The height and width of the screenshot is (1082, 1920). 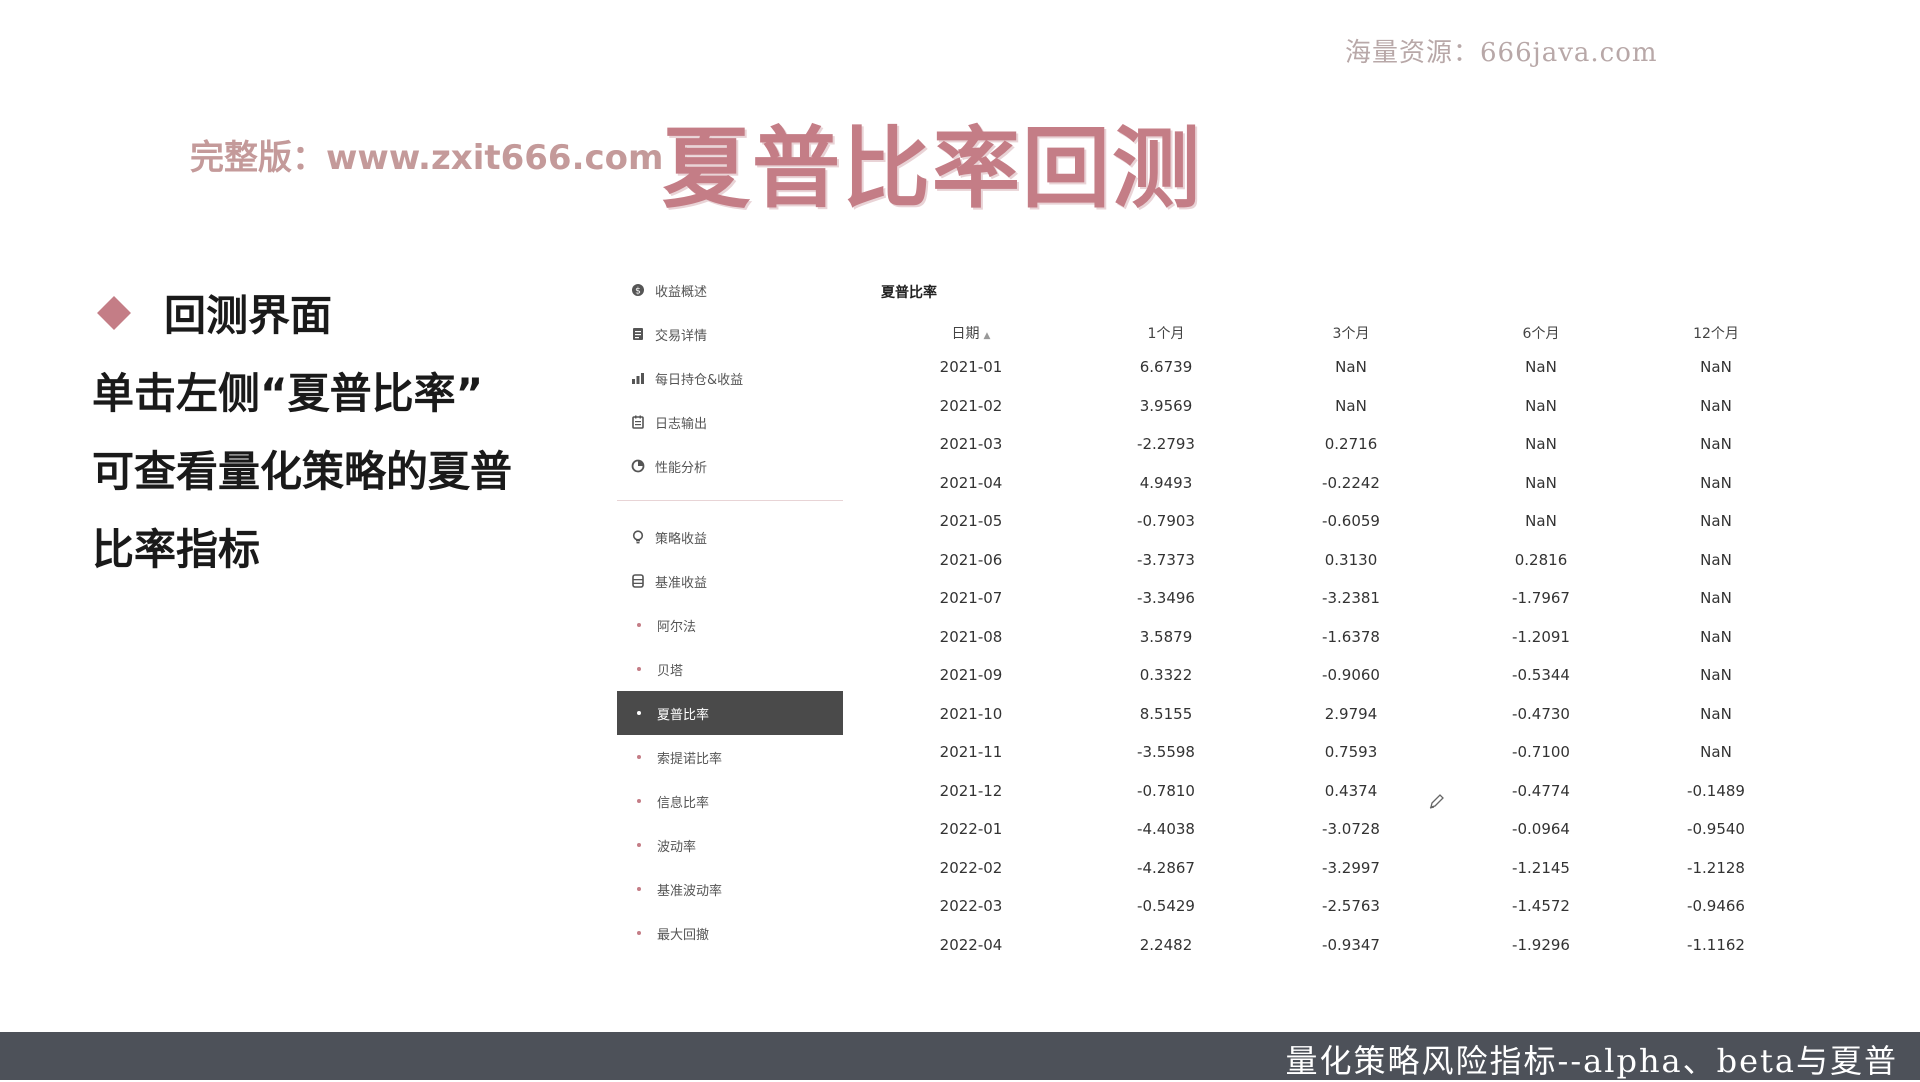 I want to click on table-cell: -0.9060, so click(x=1351, y=675).